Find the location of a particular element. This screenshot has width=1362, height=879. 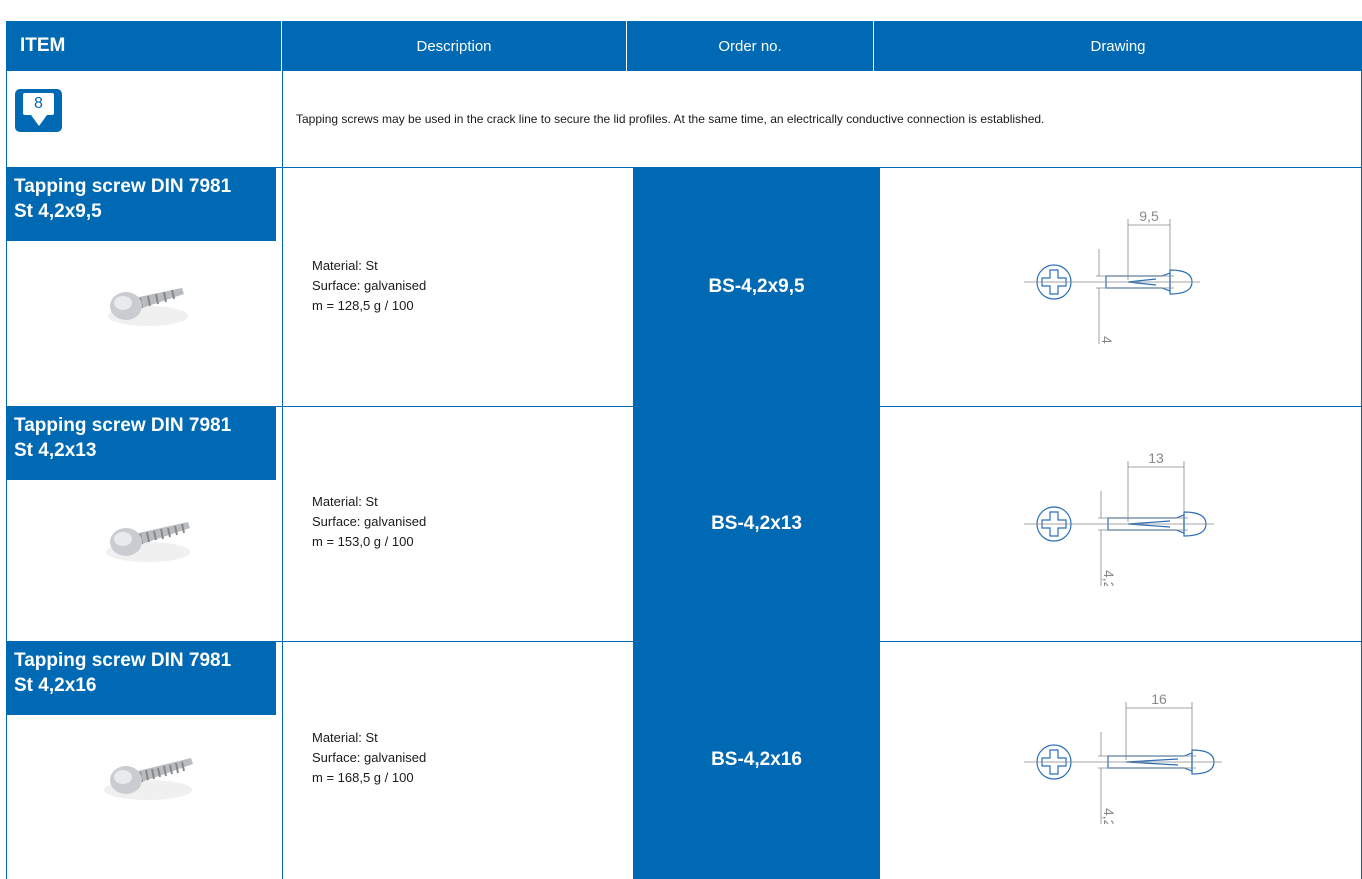

header-description: Description is located at coordinates (454, 46).